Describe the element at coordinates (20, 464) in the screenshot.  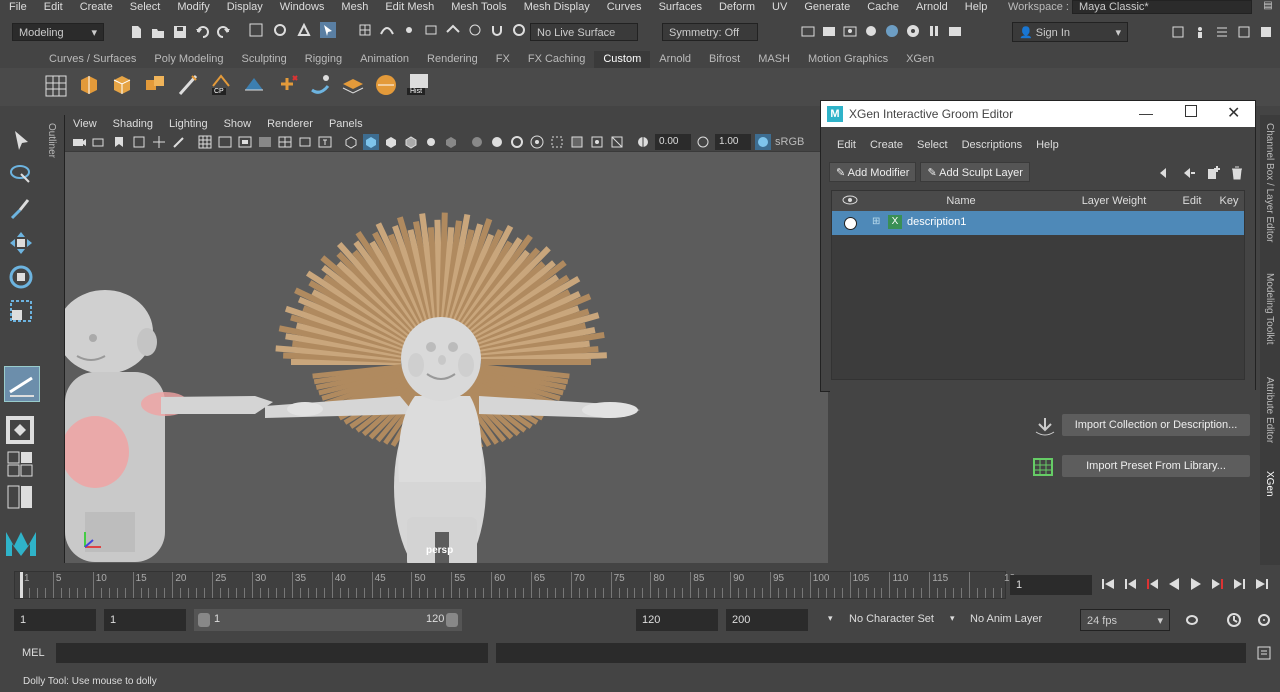
I see `four-view-layout-icon` at that location.